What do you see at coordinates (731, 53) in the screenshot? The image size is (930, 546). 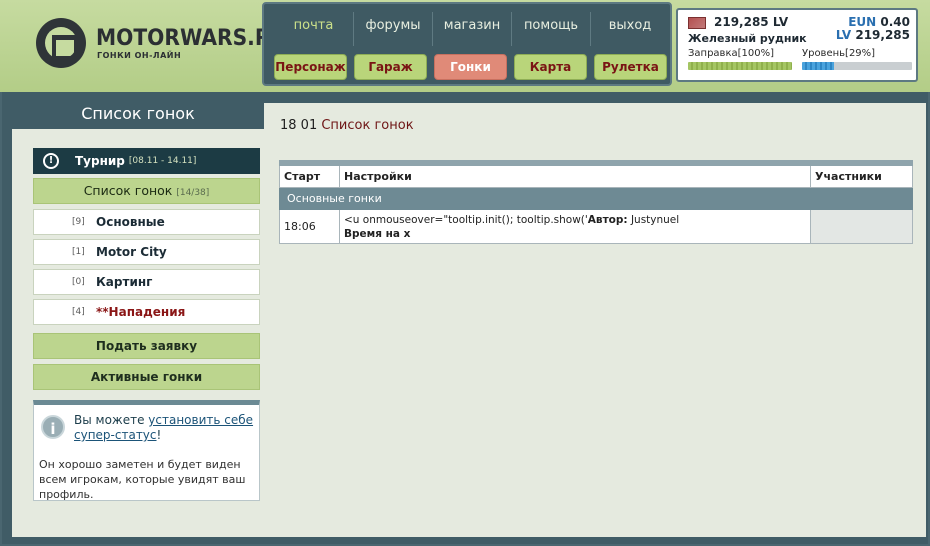 I see `fuel-label: Заправка[100%]` at bounding box center [731, 53].